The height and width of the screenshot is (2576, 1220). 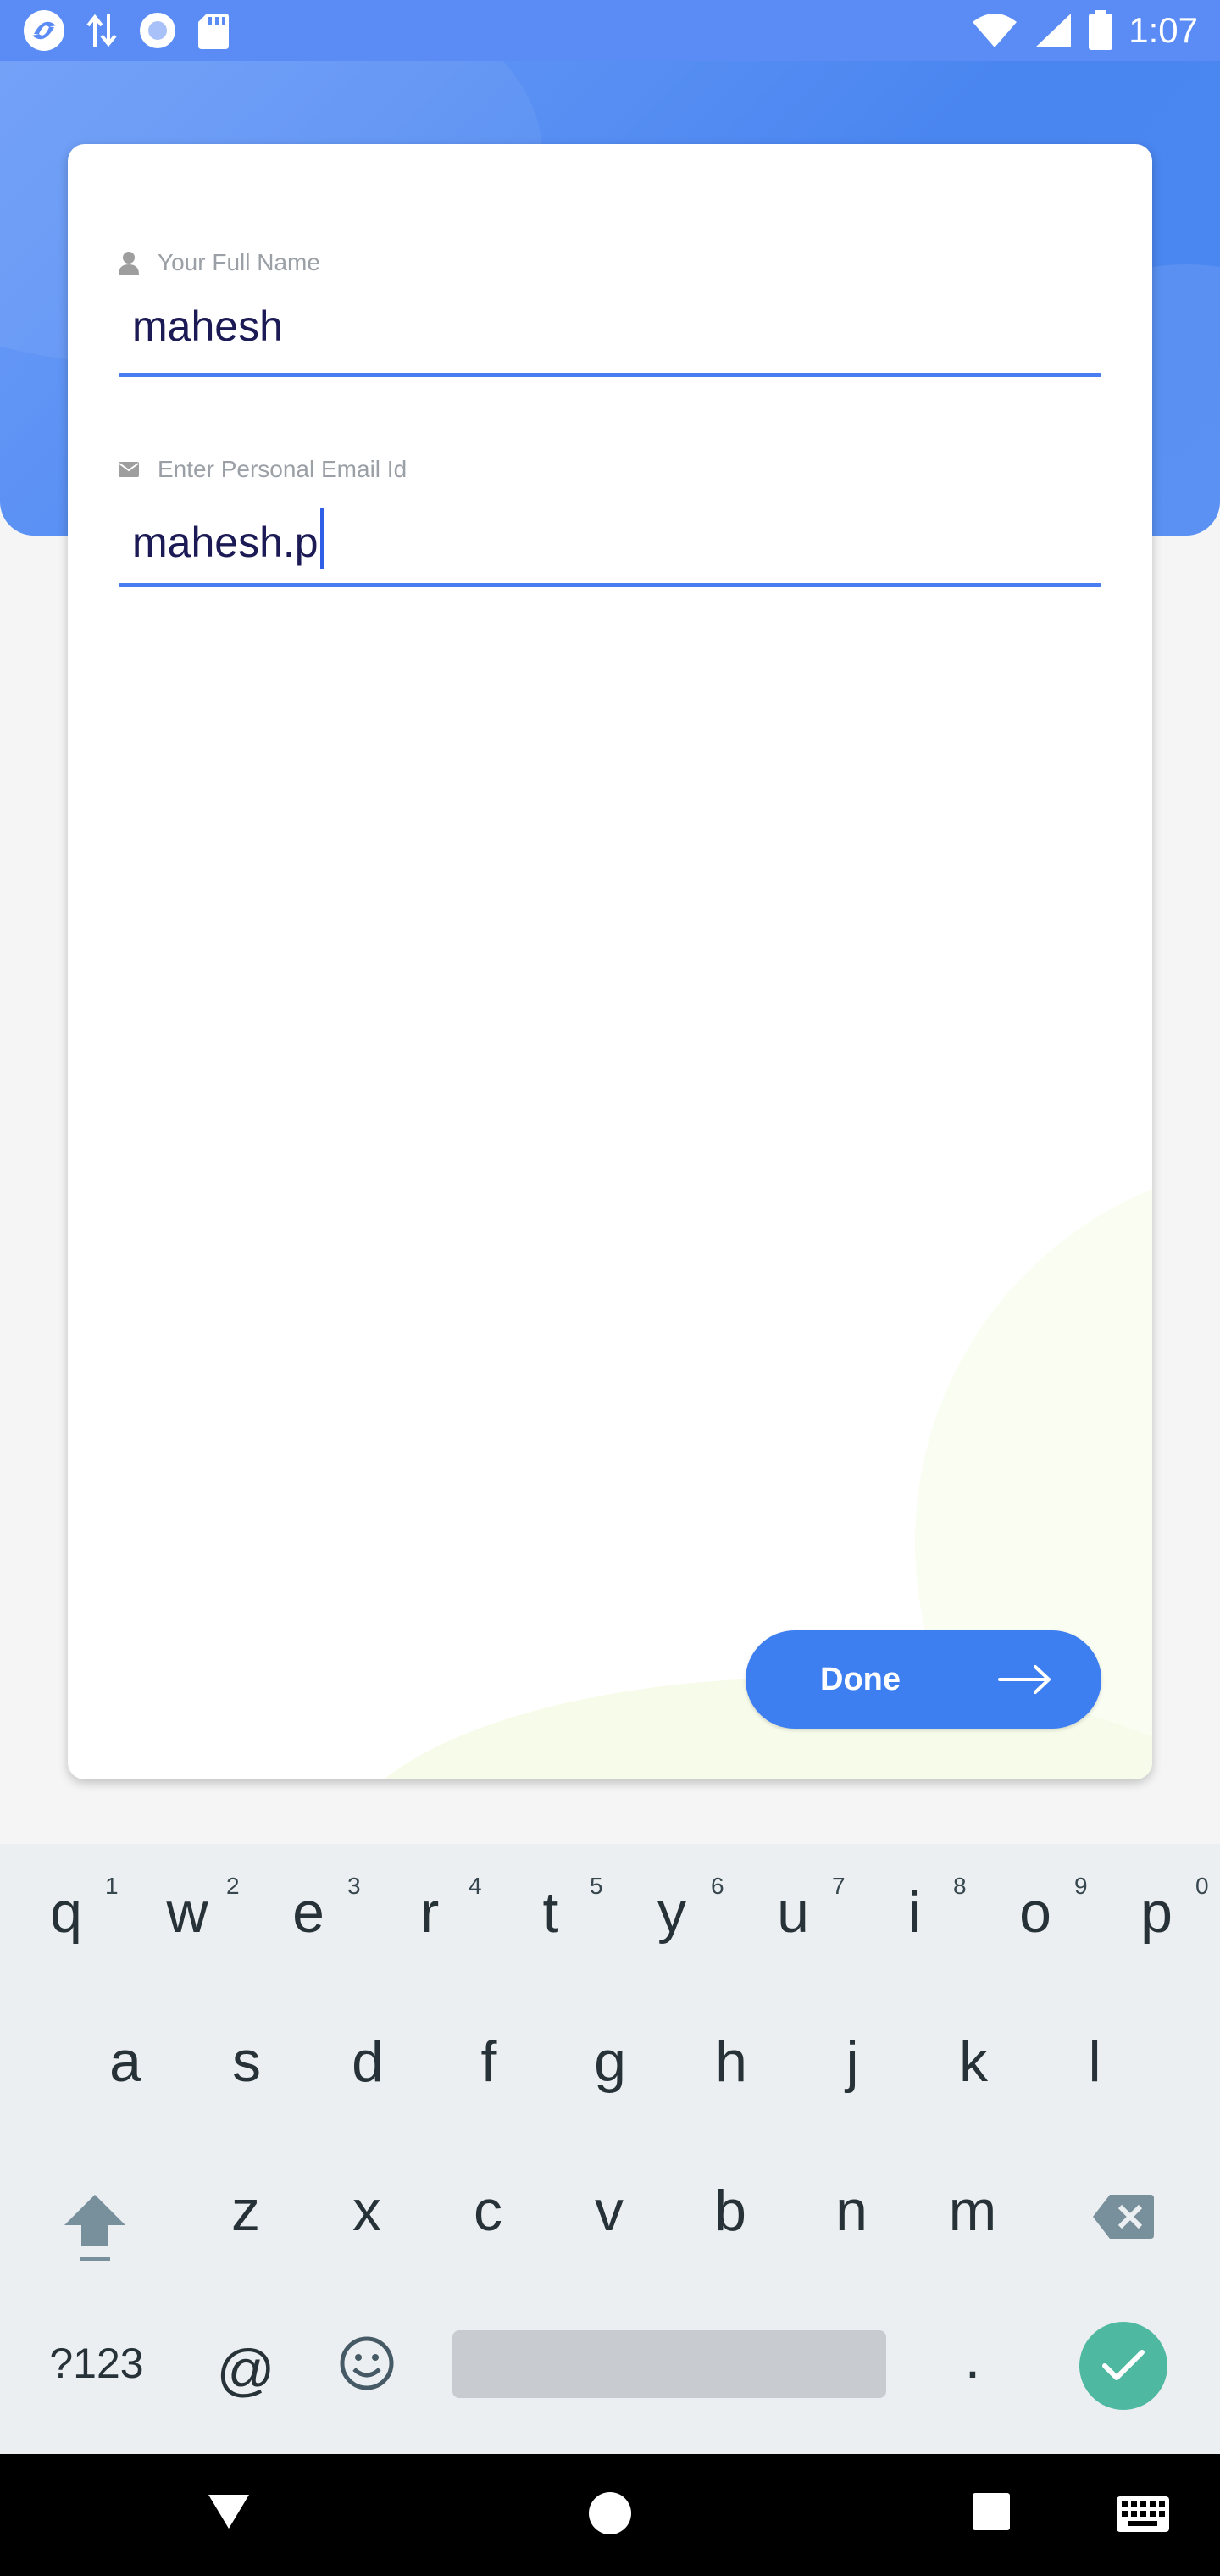 I want to click on email-label-text: Enter Personal Email Id, so click(x=283, y=469).